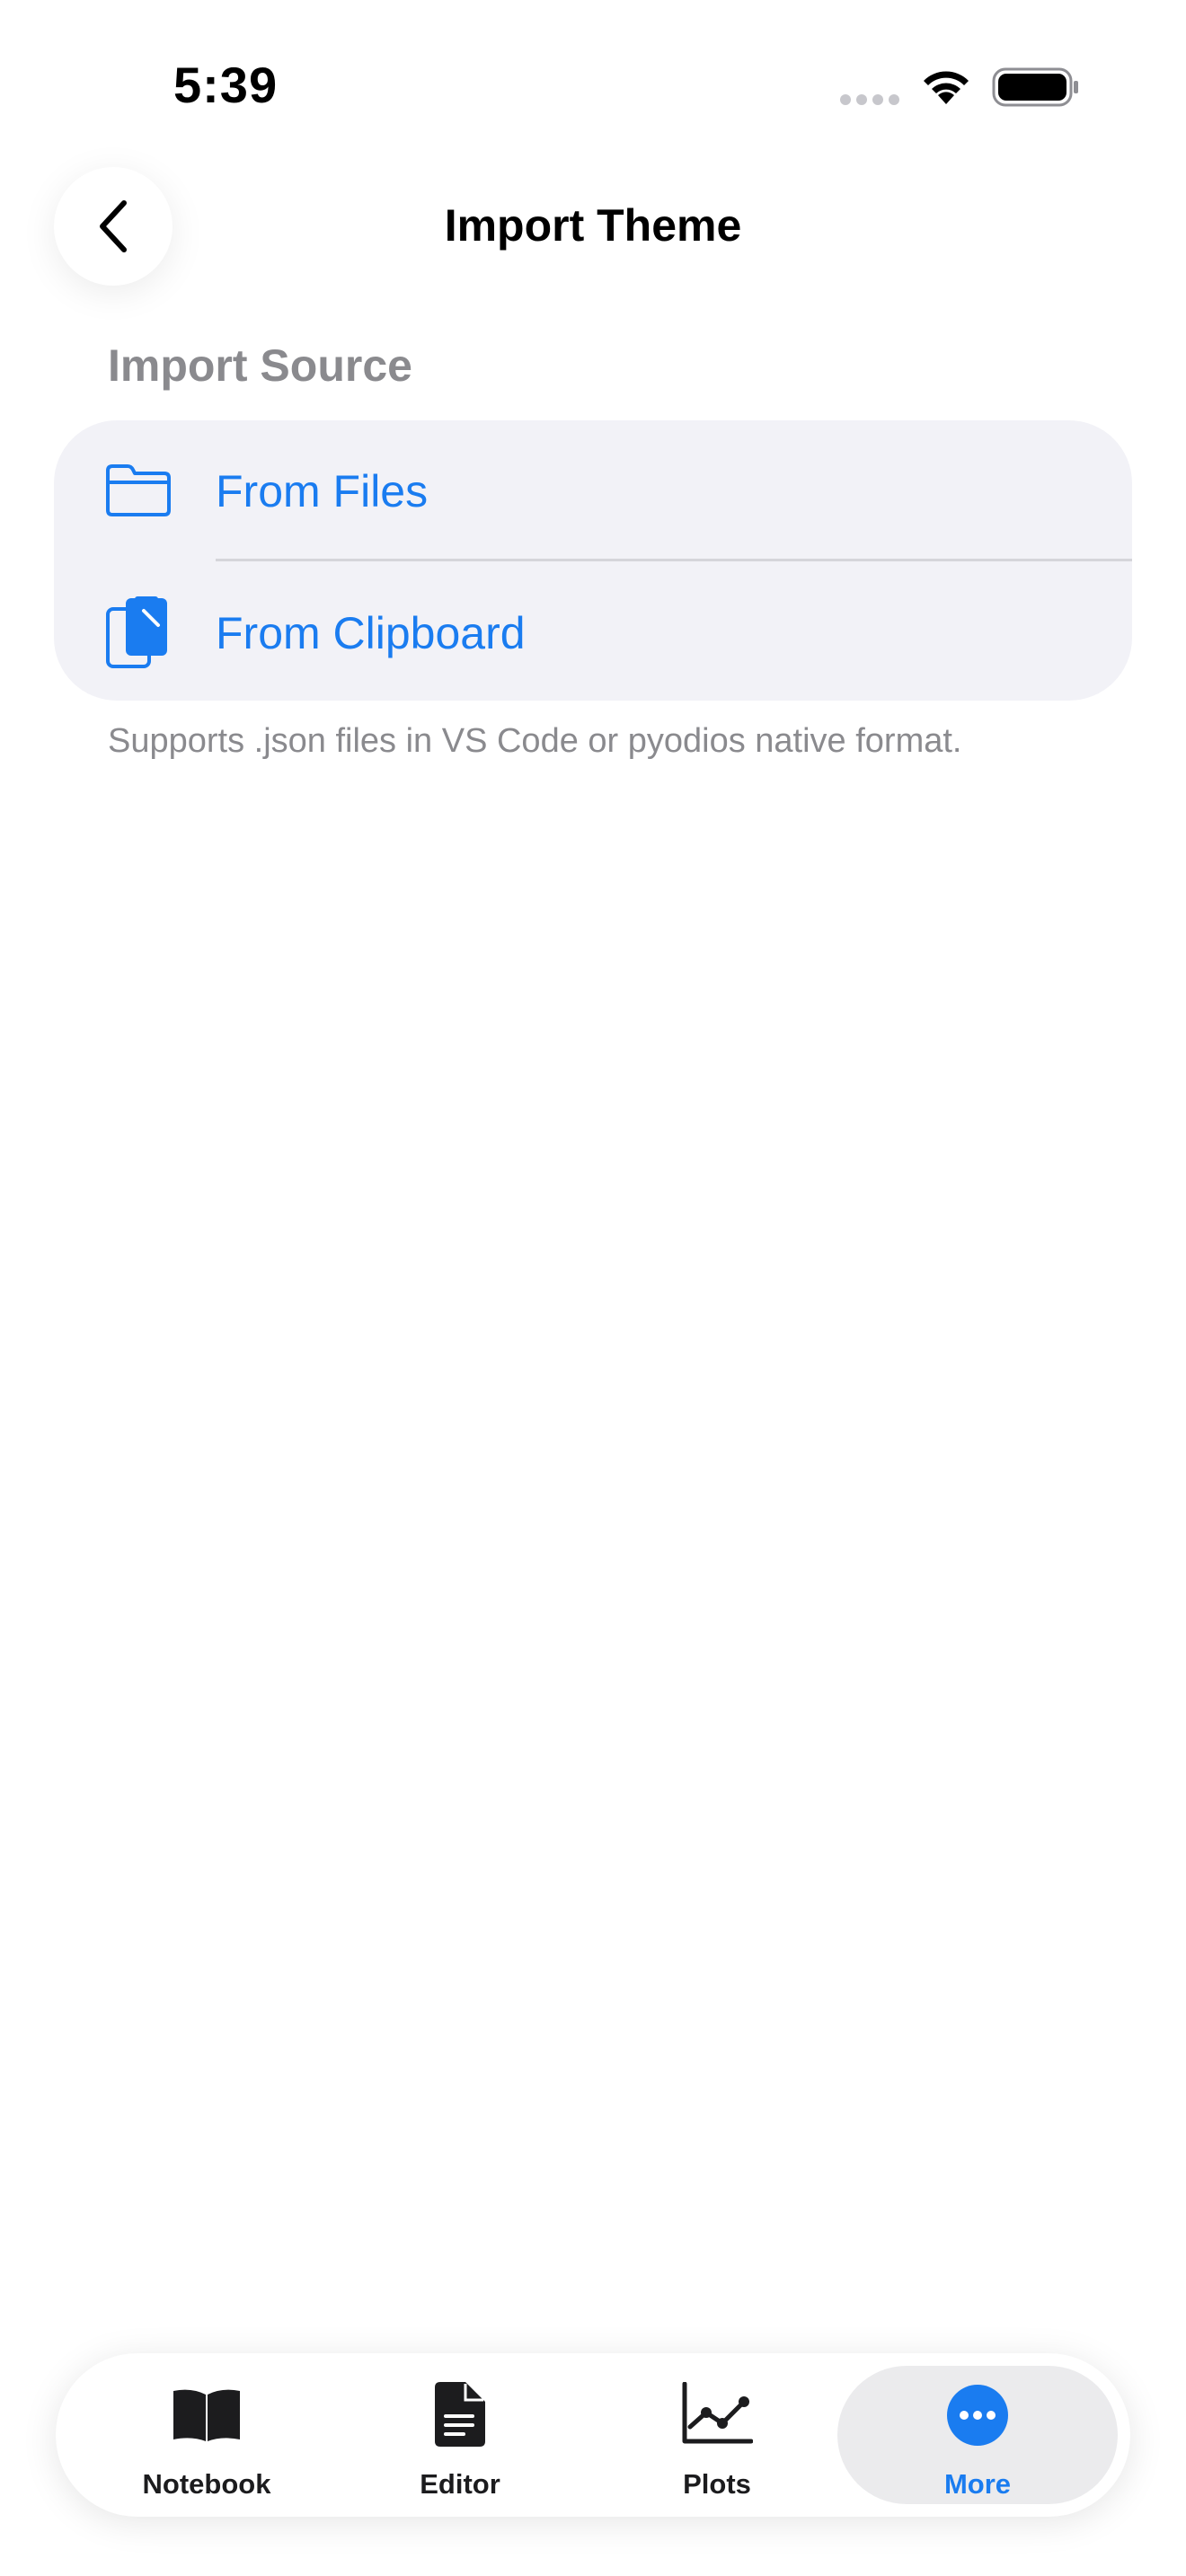  I want to click on book-icon, so click(206, 2415).